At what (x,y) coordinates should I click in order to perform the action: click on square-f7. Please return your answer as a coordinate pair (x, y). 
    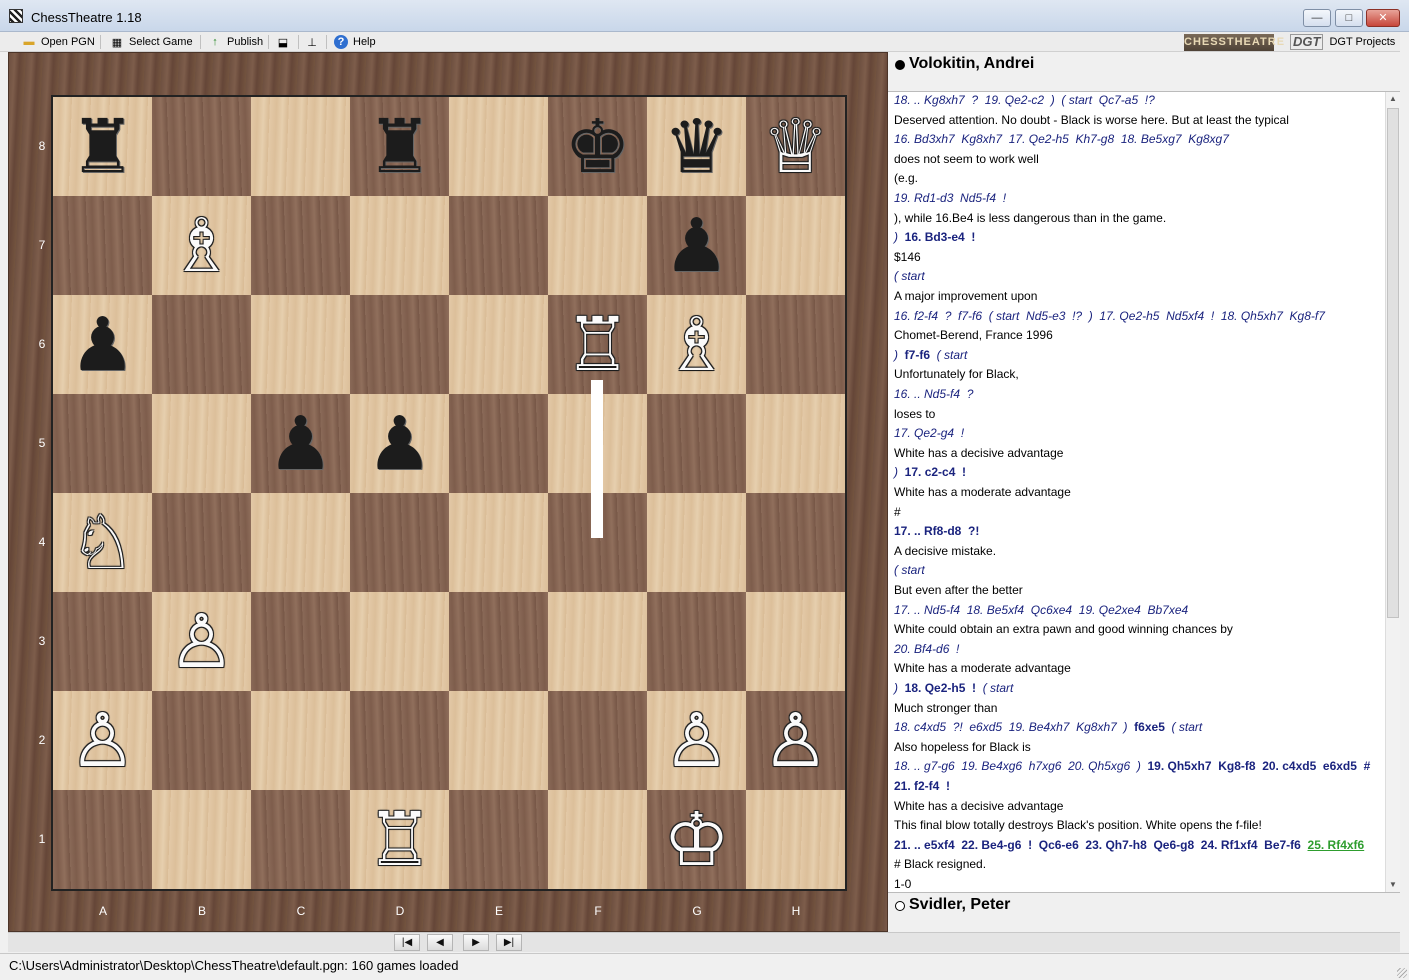
    Looking at the image, I should click on (597, 245).